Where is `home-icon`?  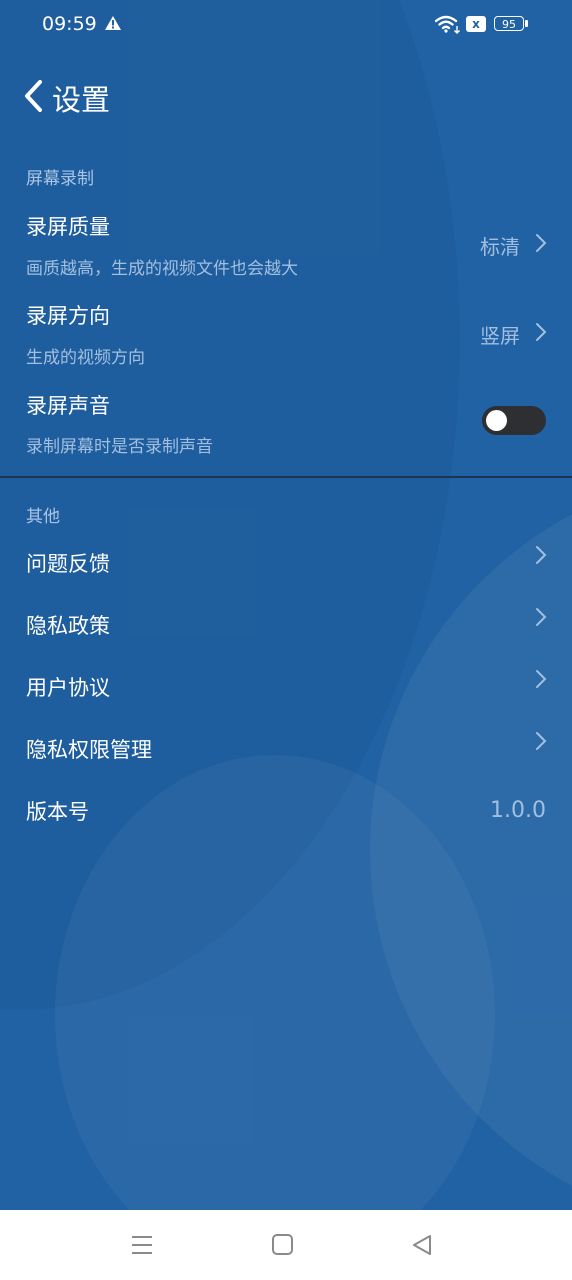 home-icon is located at coordinates (283, 1245).